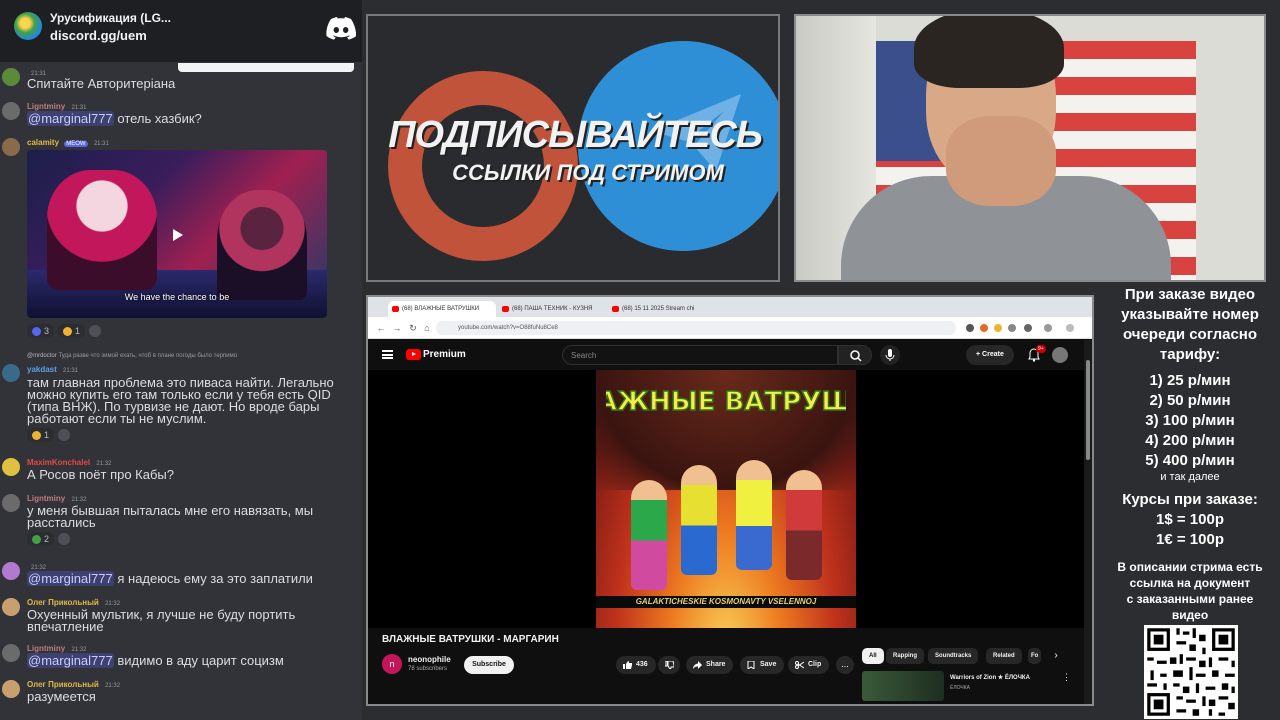  I want to click on chevron-right-icon: ›, so click(1056, 656).